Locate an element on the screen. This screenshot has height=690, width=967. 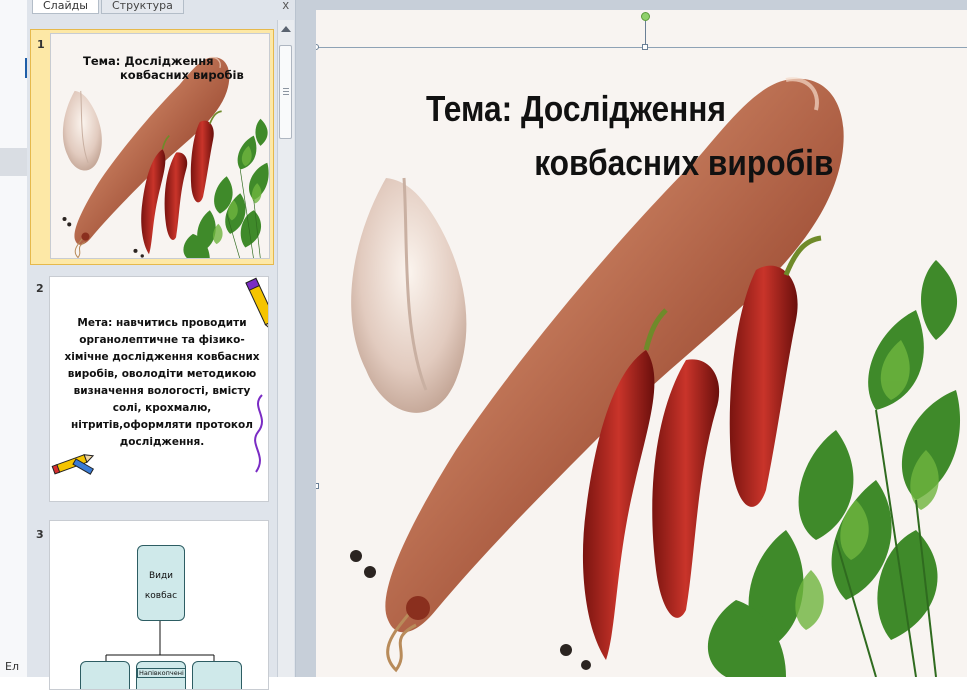
diagram-box-main: Види ковбас is located at coordinates (161, 583).